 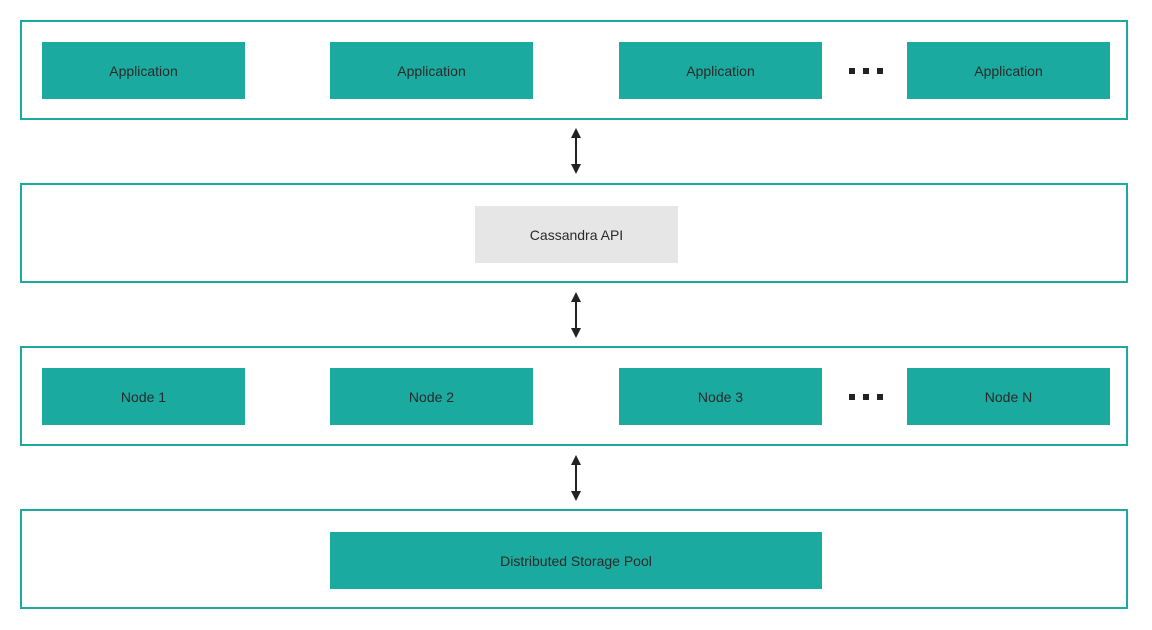 What do you see at coordinates (431, 396) in the screenshot?
I see `node-box: Node 2` at bounding box center [431, 396].